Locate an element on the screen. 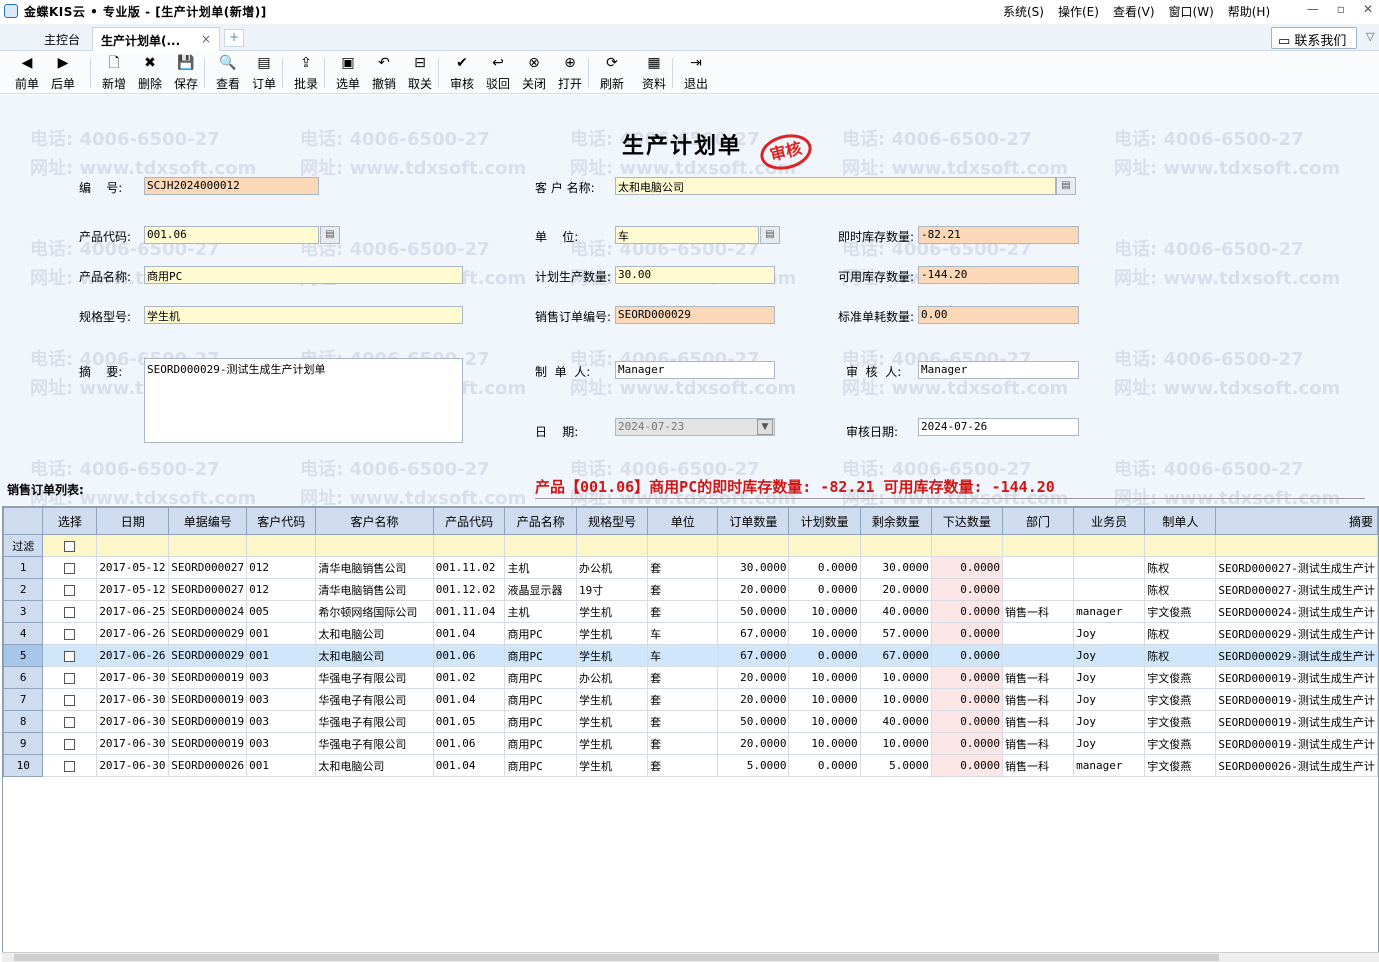 This screenshot has width=1379, height=962. menu-system: 系统(S) is located at coordinates (1023, 11).